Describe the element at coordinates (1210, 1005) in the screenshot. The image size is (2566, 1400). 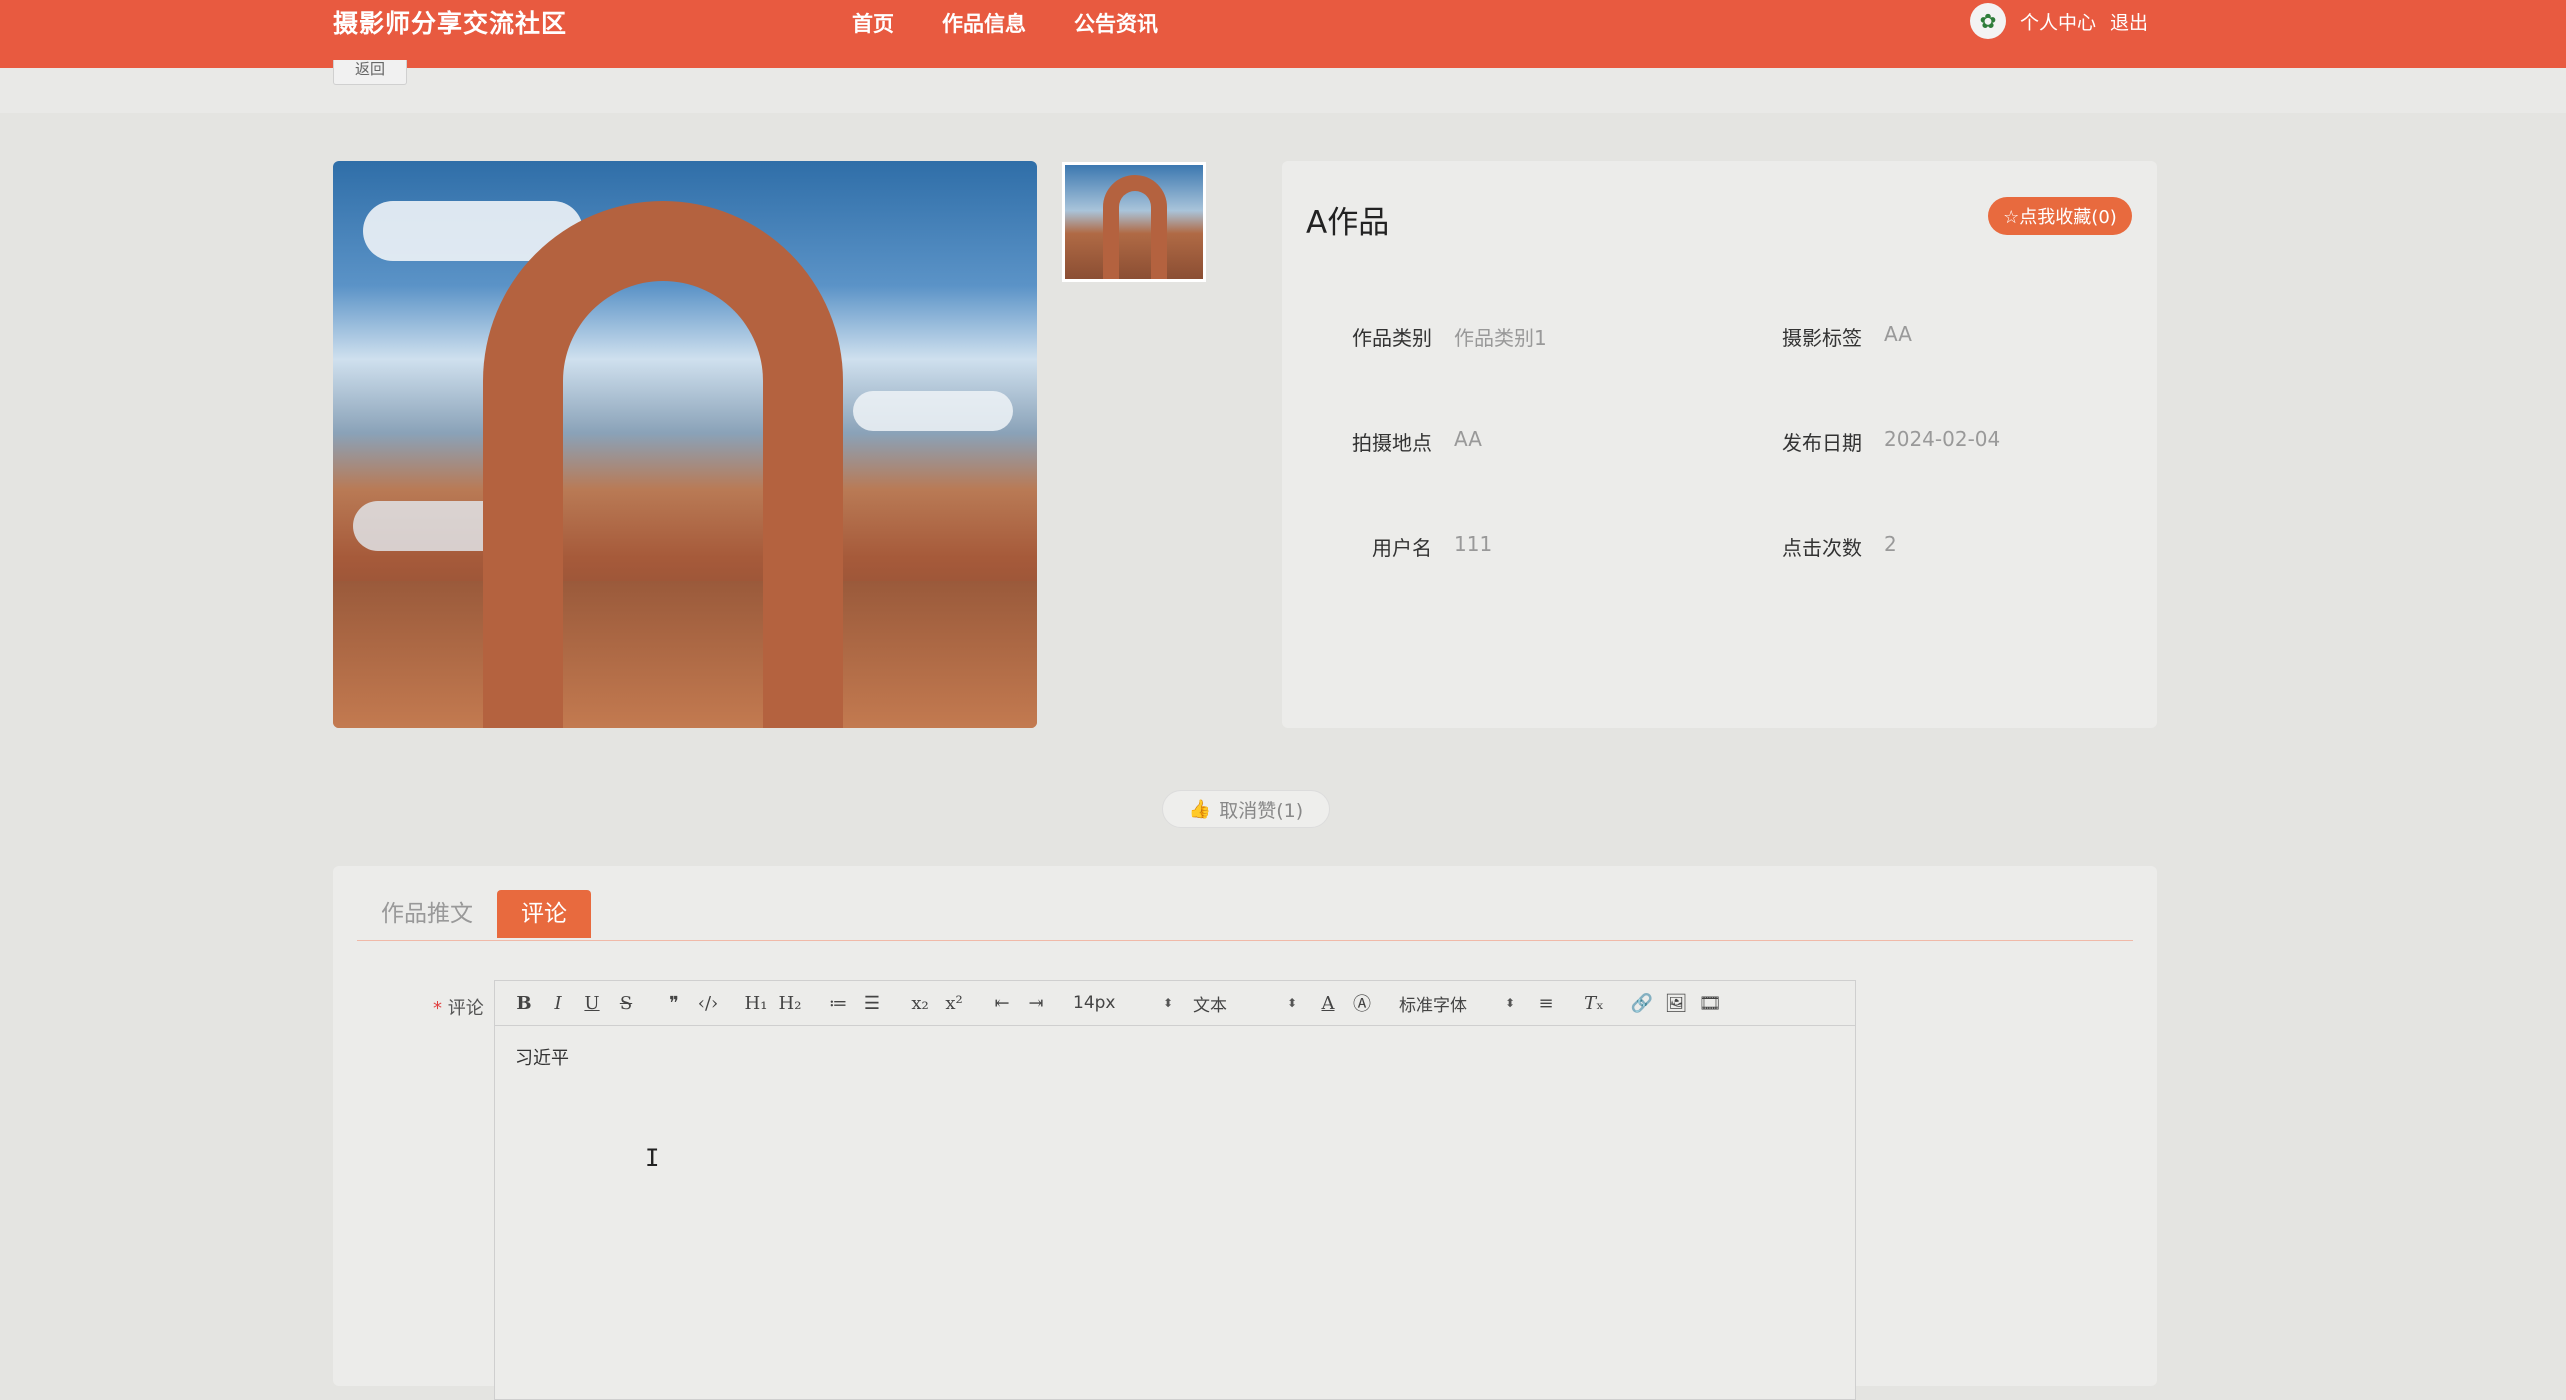
I see `header-type-value: 文本` at that location.